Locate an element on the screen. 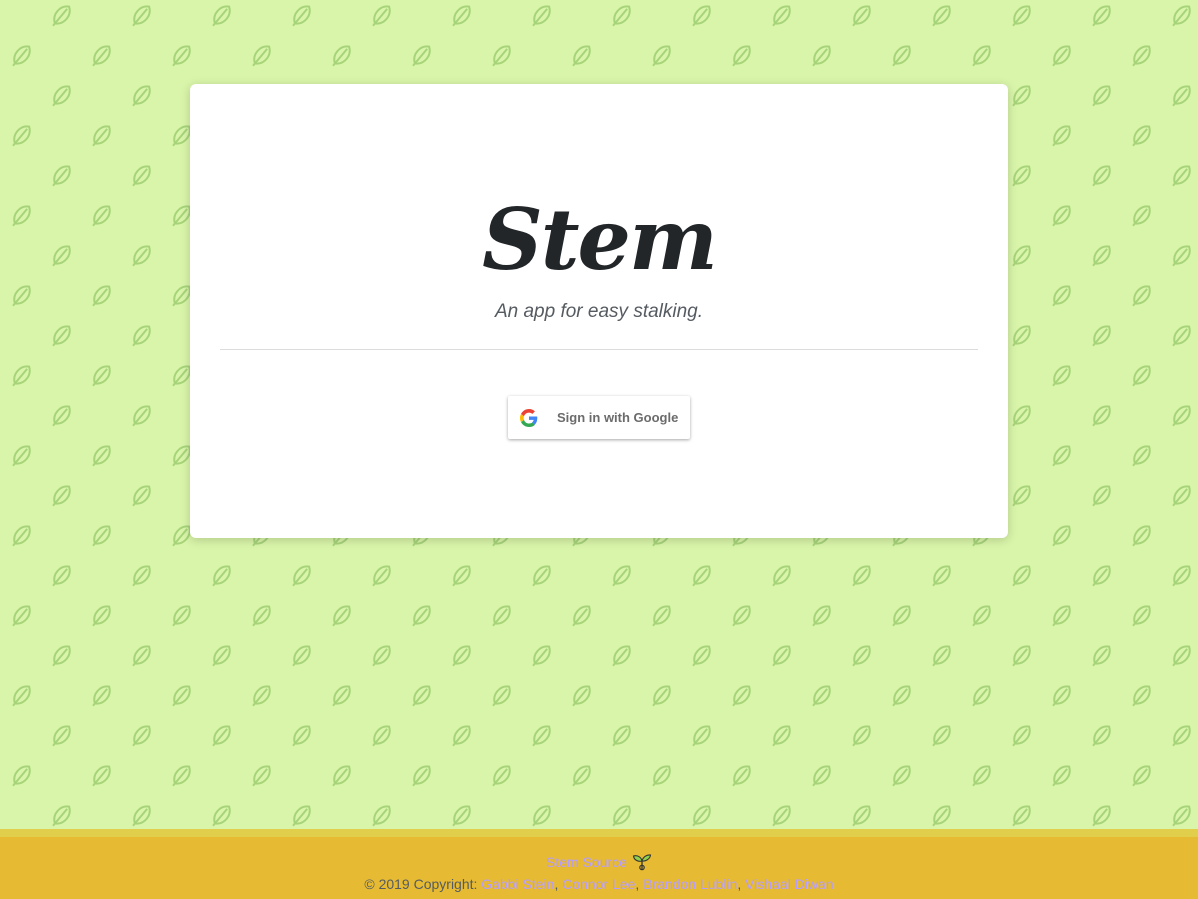  author-link-connor-lee: Connor Lee is located at coordinates (598, 884).